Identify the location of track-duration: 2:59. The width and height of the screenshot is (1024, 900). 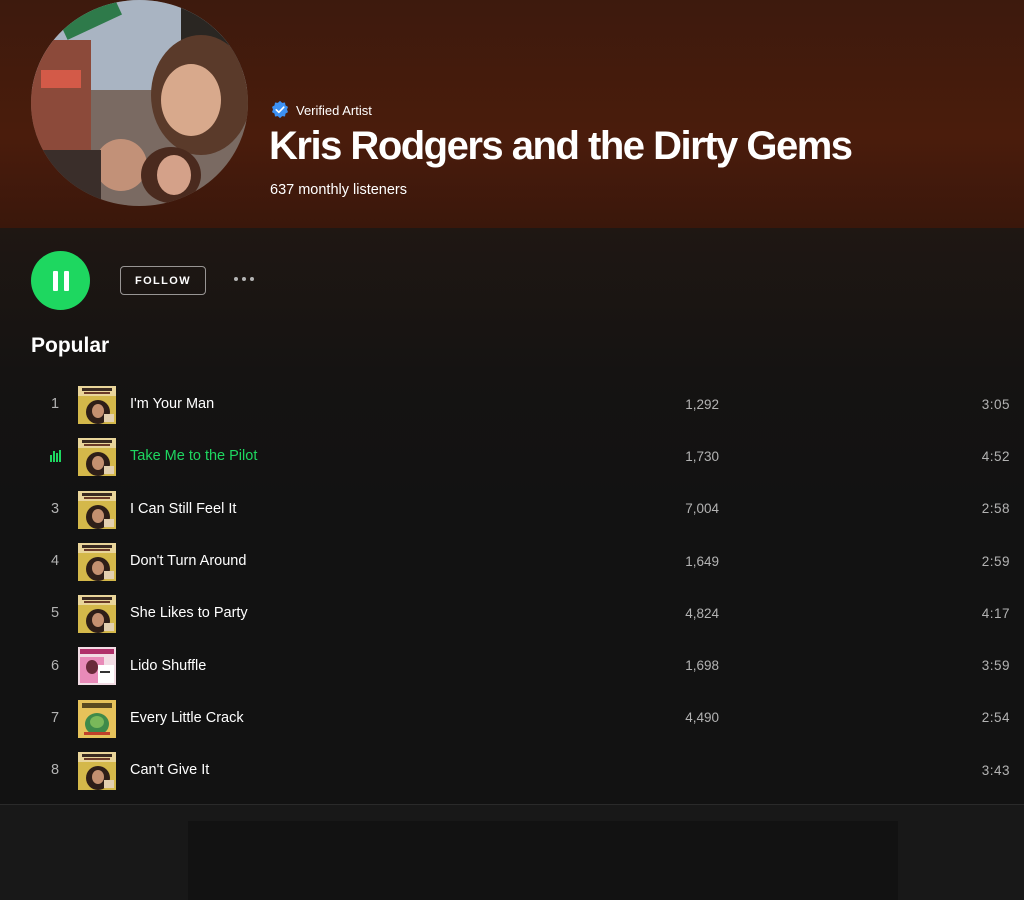
(995, 561).